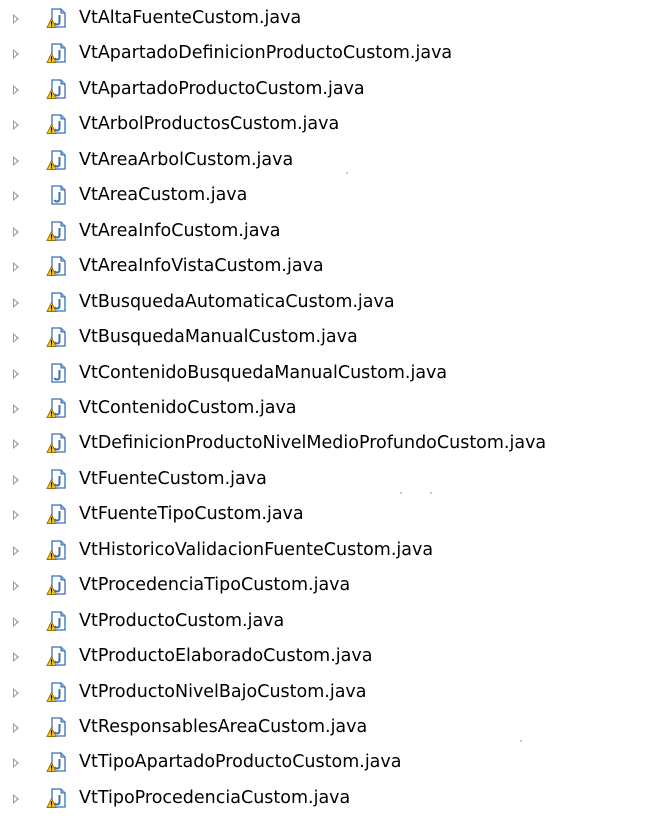  What do you see at coordinates (218, 337) in the screenshot?
I see `file-name-label: VtBusquedaManualCustom.java` at bounding box center [218, 337].